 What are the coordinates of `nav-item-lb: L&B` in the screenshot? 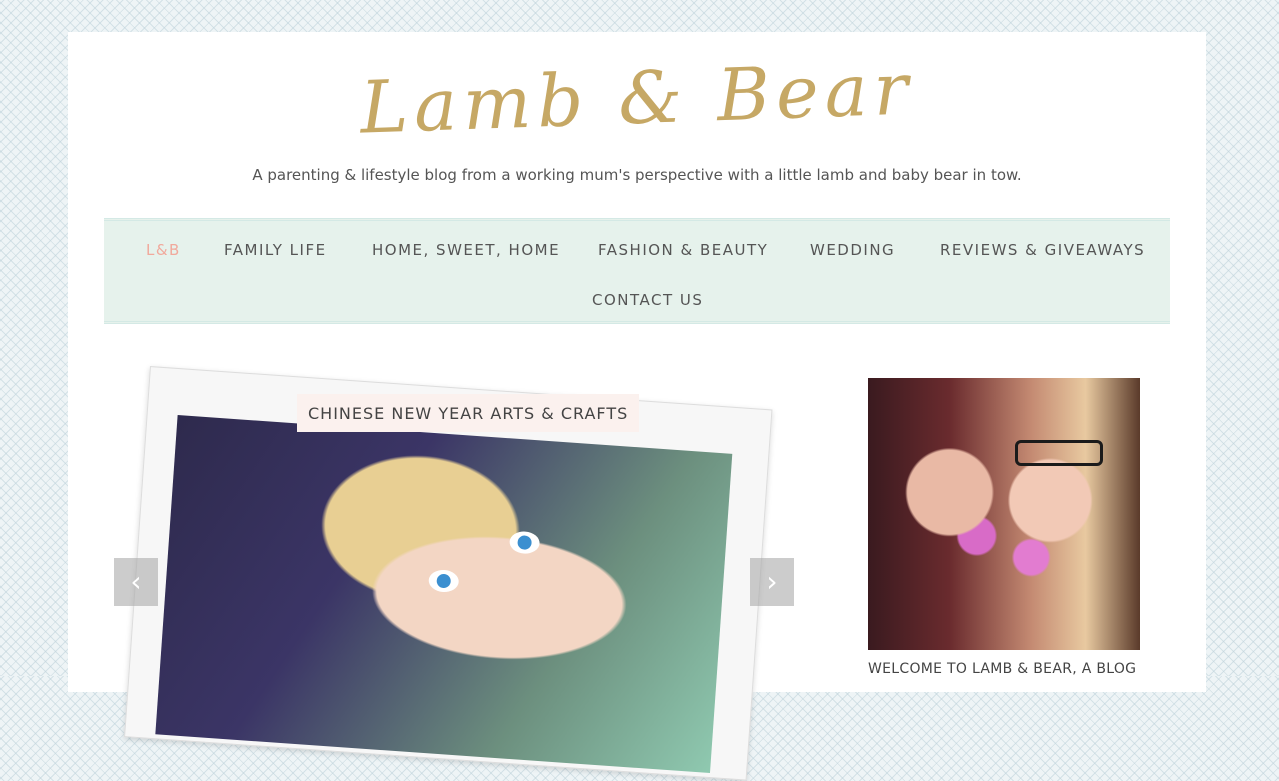 It's located at (163, 250).